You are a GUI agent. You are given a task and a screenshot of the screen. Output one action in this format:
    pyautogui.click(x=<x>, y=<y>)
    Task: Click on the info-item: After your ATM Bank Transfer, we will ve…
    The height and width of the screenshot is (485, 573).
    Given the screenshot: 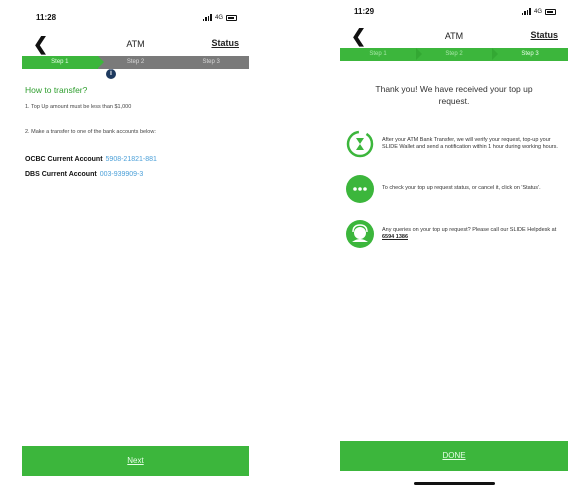 What is the action you would take?
    pyautogui.click(x=454, y=144)
    